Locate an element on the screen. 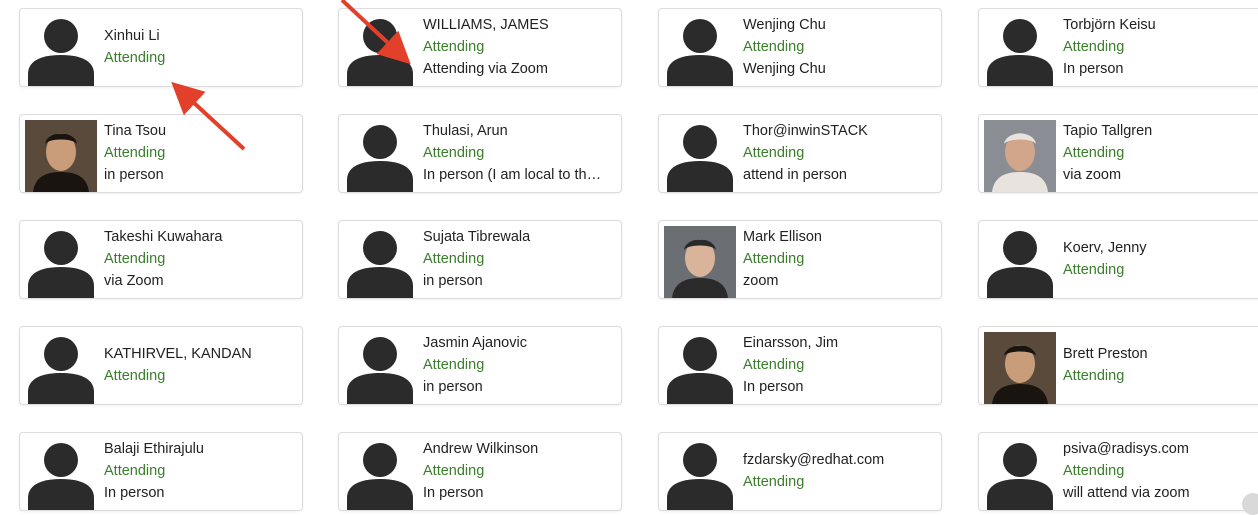  attendee-card: Balaji Ethirajulu Attending In person is located at coordinates (161, 471).